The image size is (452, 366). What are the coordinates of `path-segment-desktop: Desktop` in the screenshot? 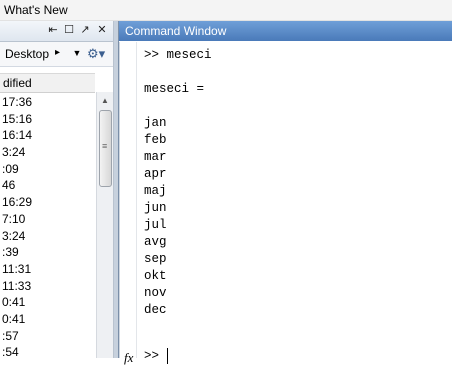 It's located at (27, 54).